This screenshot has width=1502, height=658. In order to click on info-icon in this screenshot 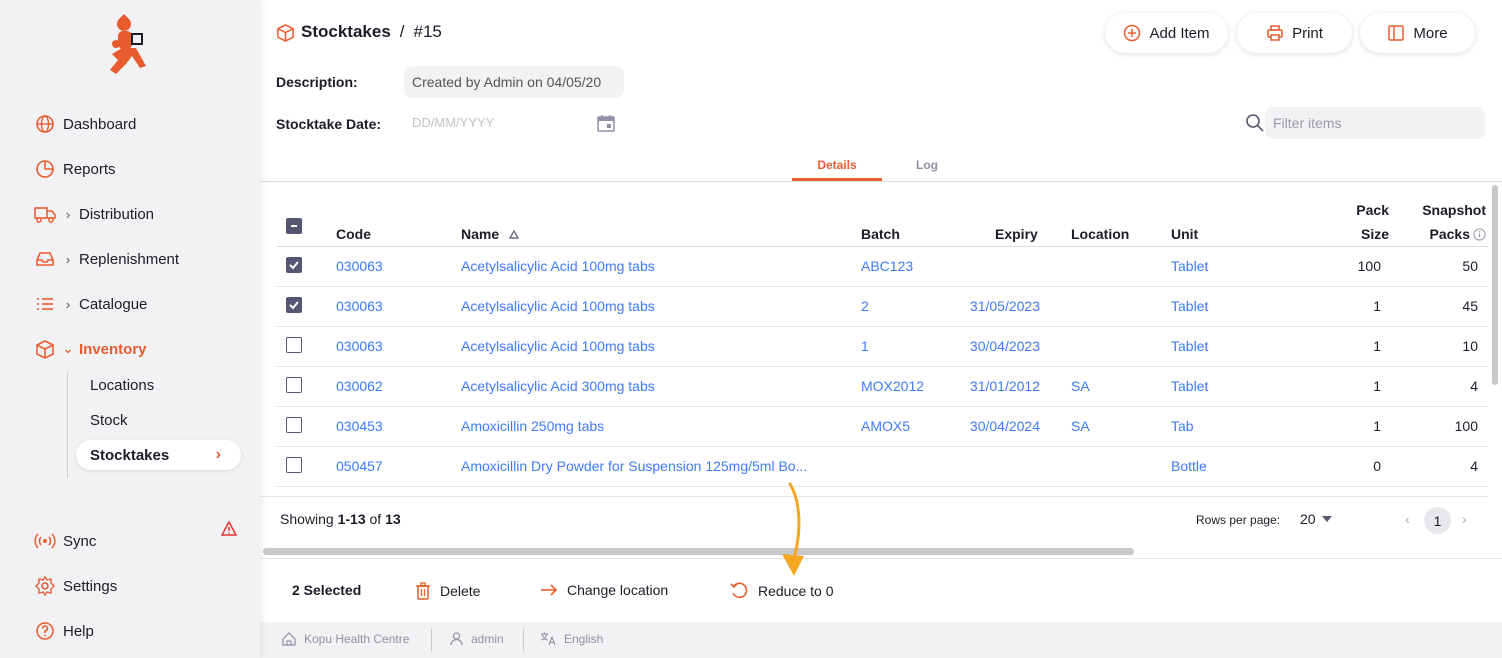, I will do `click(1479, 234)`.